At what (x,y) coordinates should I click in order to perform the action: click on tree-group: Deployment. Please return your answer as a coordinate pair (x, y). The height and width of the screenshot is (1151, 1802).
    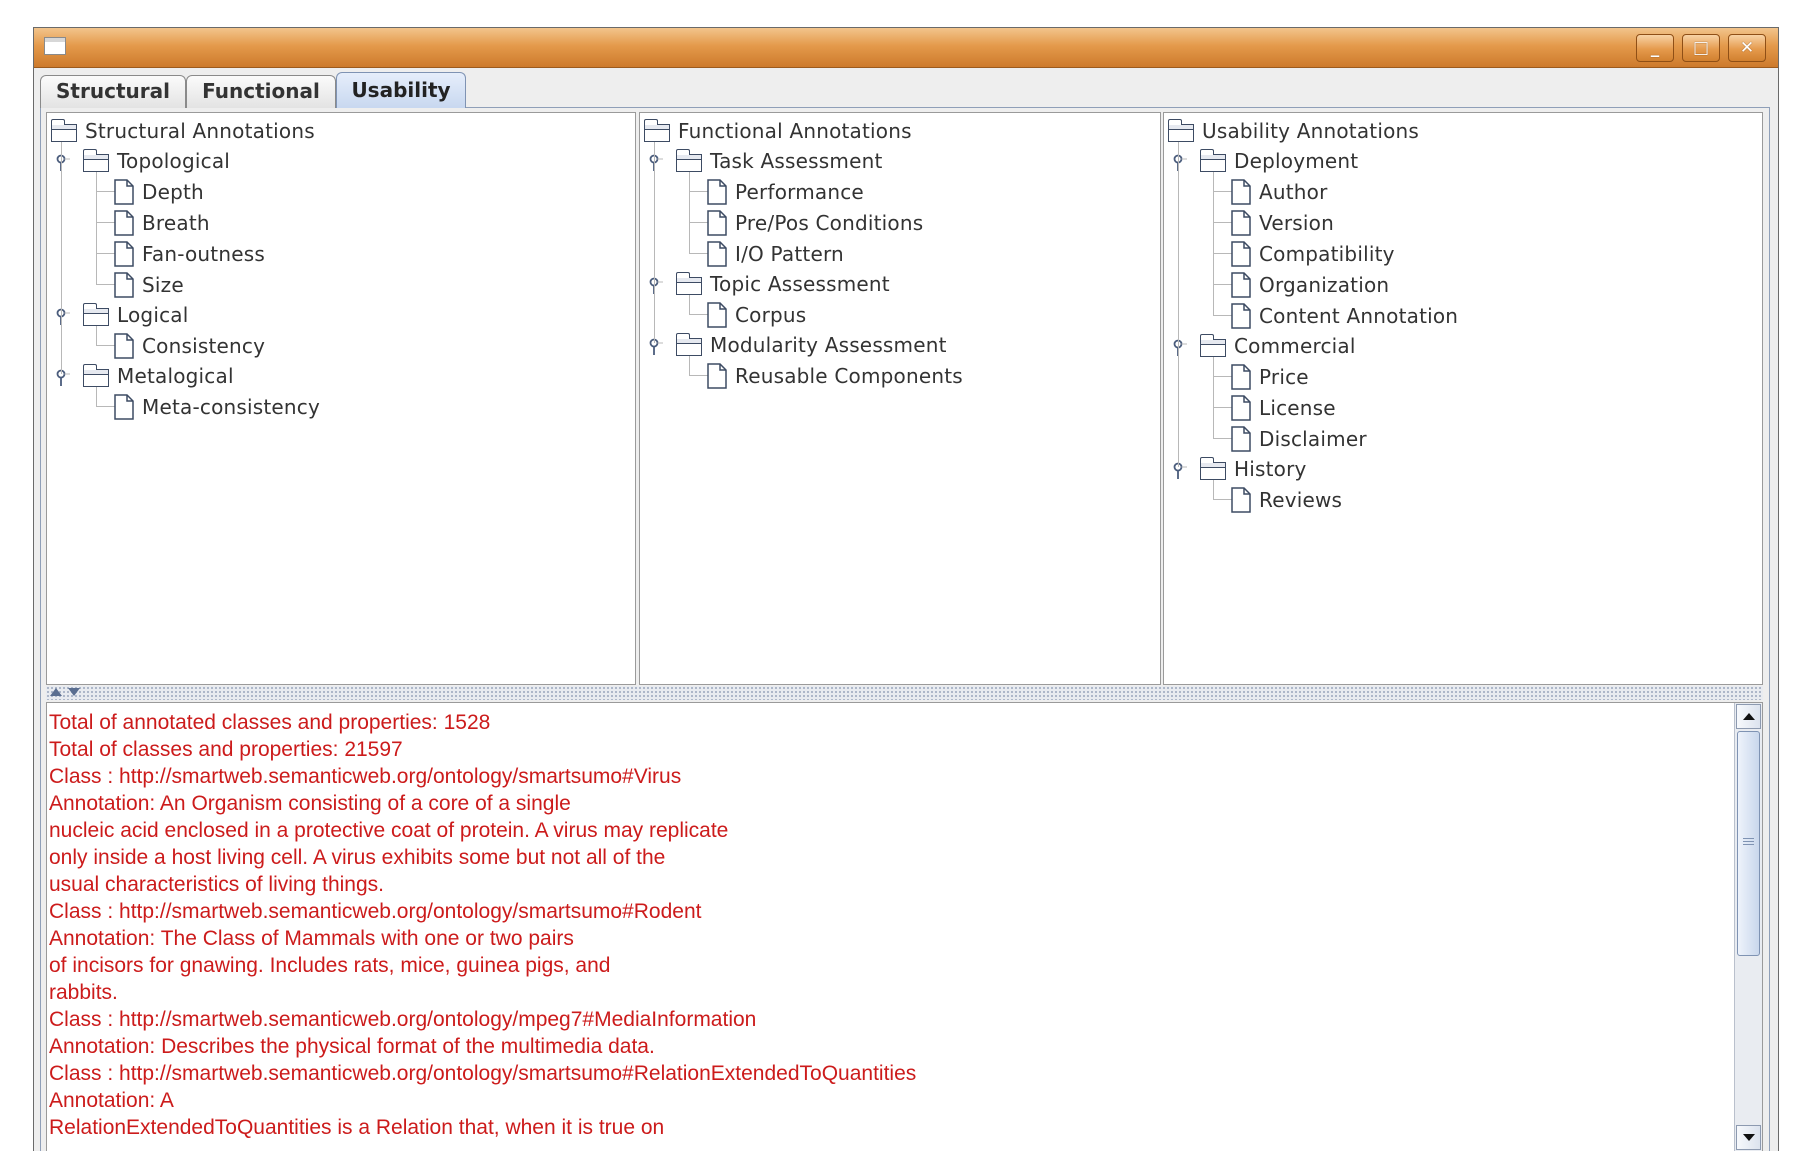
    Looking at the image, I should click on (1278, 161).